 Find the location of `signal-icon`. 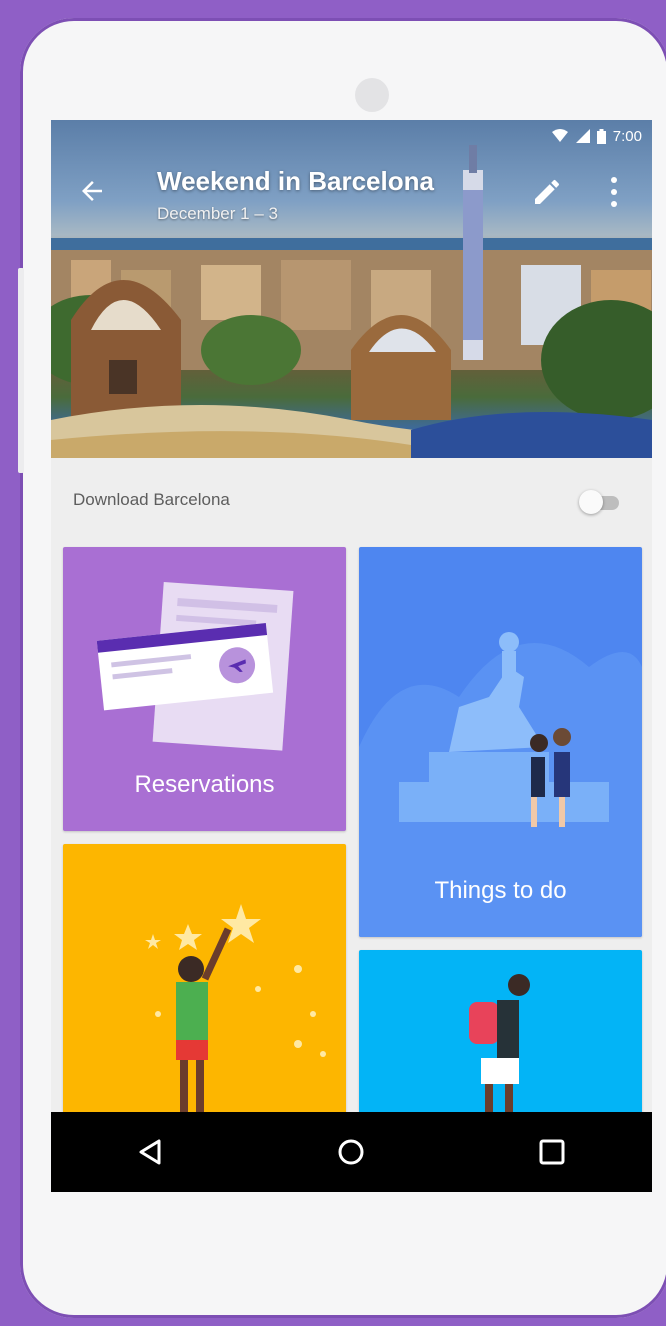

signal-icon is located at coordinates (582, 136).